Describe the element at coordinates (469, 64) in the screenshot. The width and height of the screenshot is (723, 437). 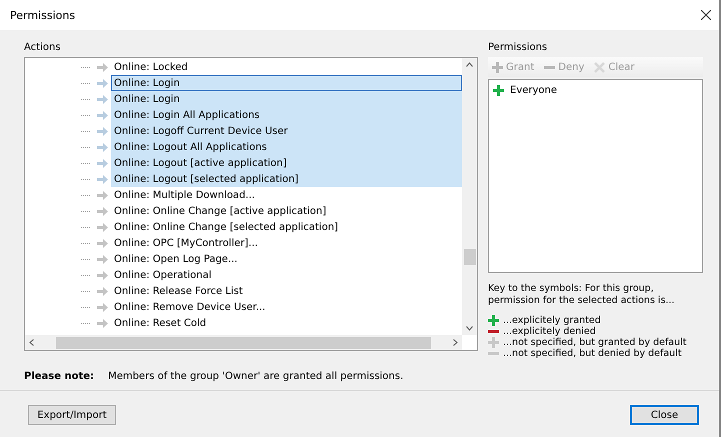
I see `scroll-up-icon` at that location.